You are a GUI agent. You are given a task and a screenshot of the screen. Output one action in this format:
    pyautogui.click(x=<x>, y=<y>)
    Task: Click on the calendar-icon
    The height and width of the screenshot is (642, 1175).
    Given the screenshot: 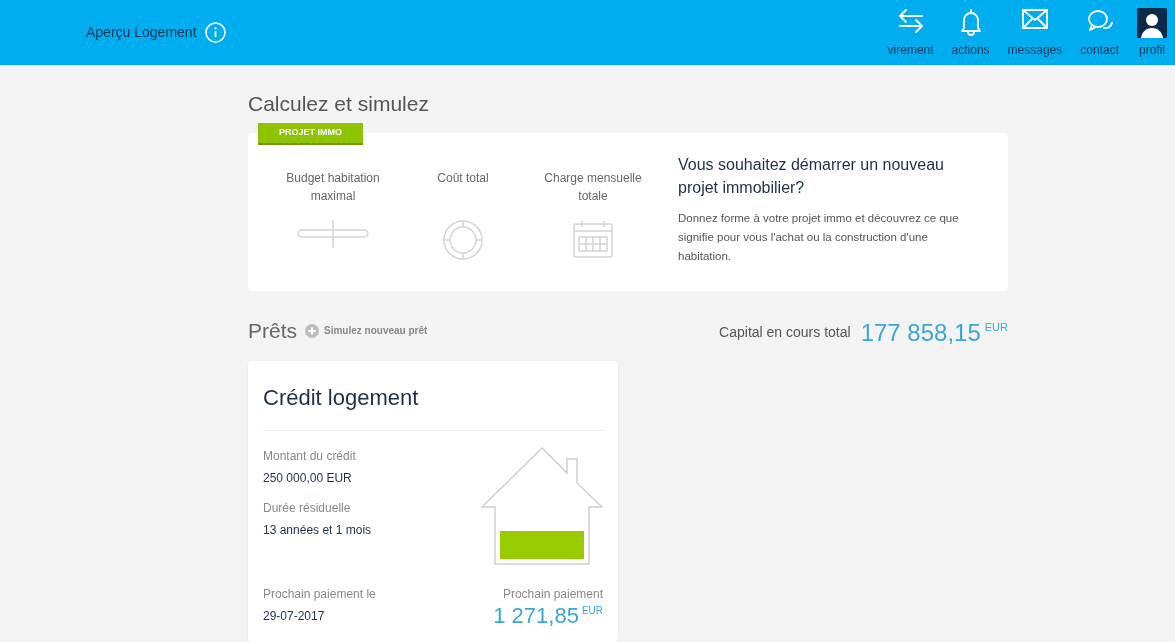 What is the action you would take?
    pyautogui.click(x=593, y=239)
    